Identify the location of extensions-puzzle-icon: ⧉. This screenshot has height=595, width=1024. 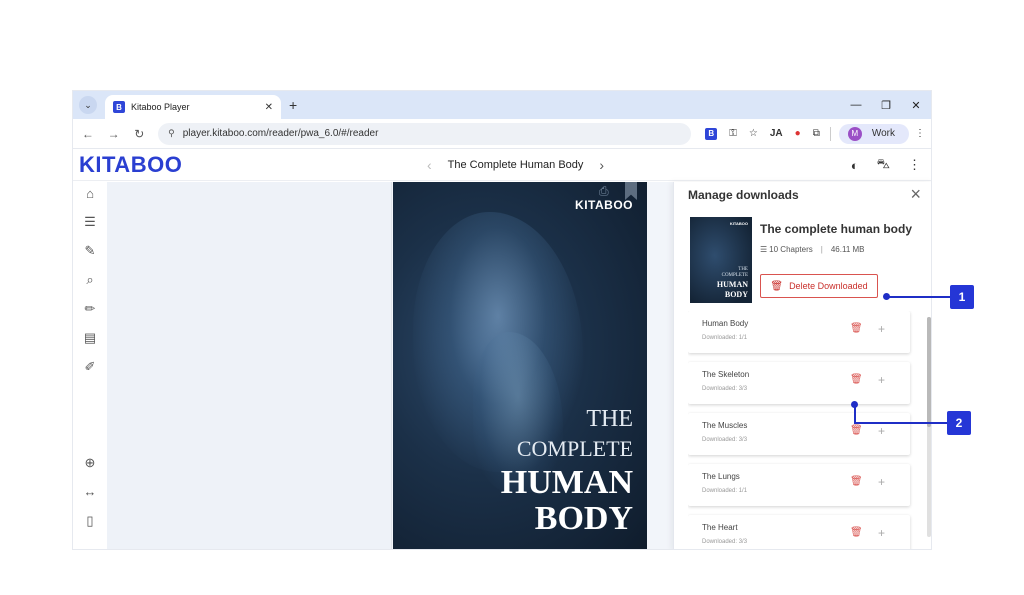
(816, 133).